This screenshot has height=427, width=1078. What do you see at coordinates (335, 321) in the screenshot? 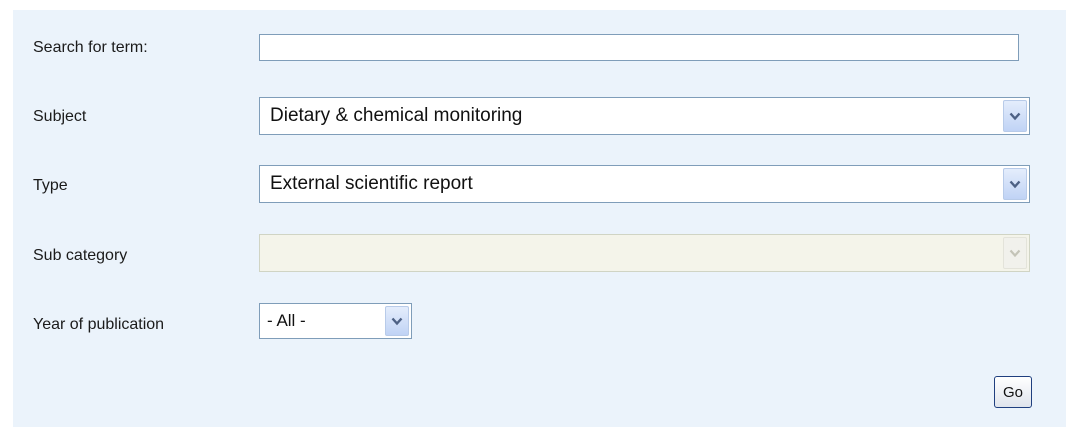
I see `year-select: - All -` at bounding box center [335, 321].